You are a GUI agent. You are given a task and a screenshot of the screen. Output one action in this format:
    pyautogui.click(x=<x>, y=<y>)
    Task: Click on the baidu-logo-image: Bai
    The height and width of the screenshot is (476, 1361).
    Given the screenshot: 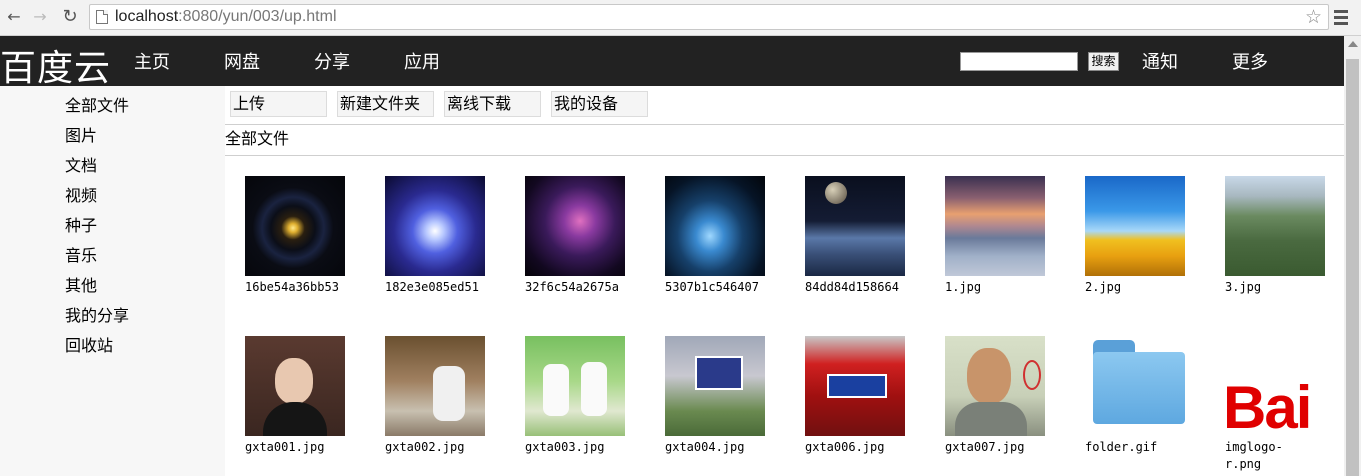 What is the action you would take?
    pyautogui.click(x=1275, y=386)
    